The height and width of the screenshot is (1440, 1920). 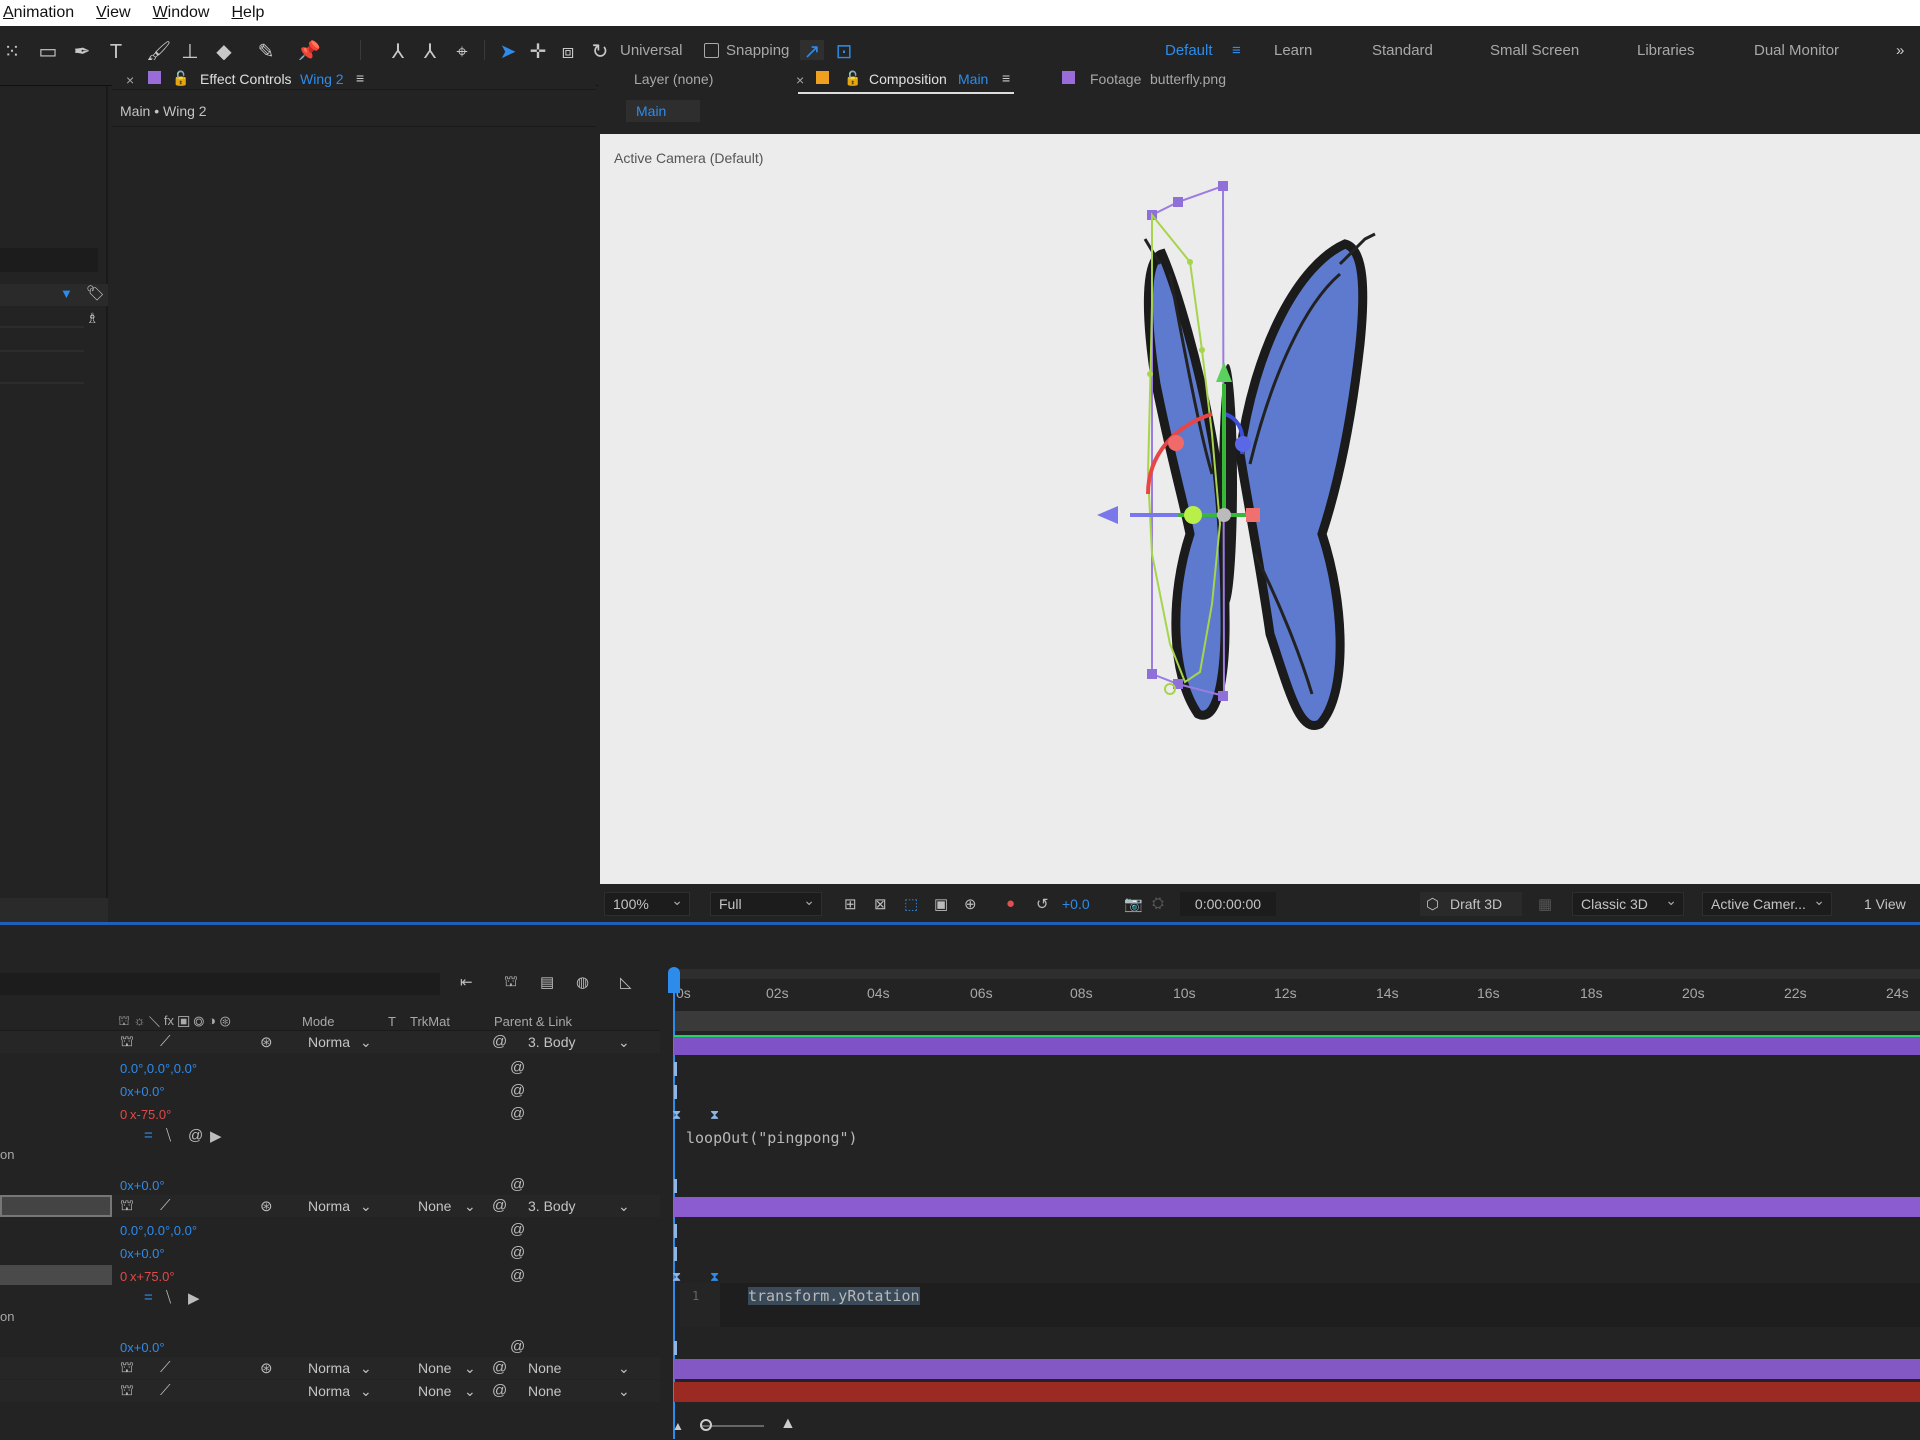 What do you see at coordinates (1188, 79) in the screenshot?
I see `footage-name: butterfly.png` at bounding box center [1188, 79].